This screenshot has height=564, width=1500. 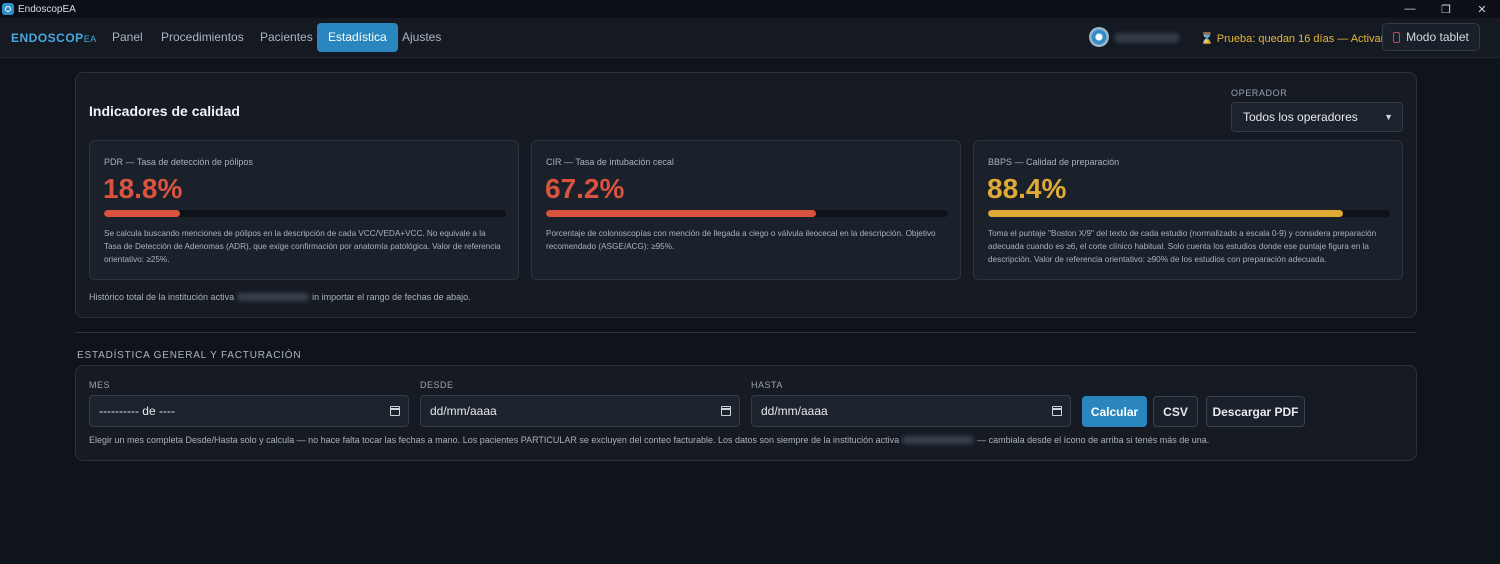 What do you see at coordinates (585, 188) in the screenshot?
I see `card-value: 67.2%` at bounding box center [585, 188].